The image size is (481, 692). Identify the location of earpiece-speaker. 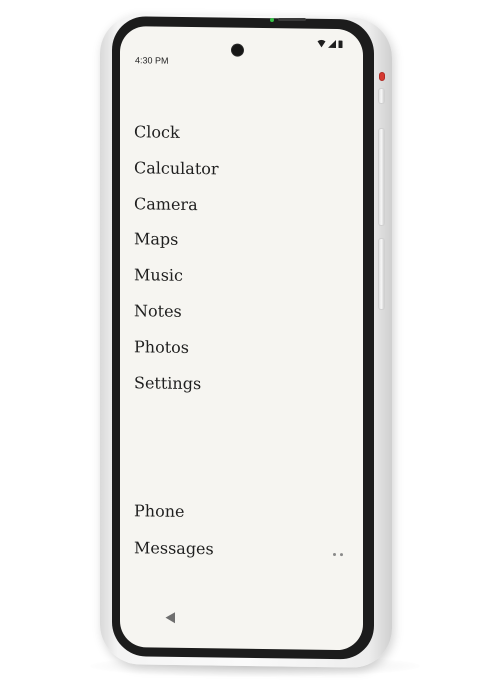
(292, 19).